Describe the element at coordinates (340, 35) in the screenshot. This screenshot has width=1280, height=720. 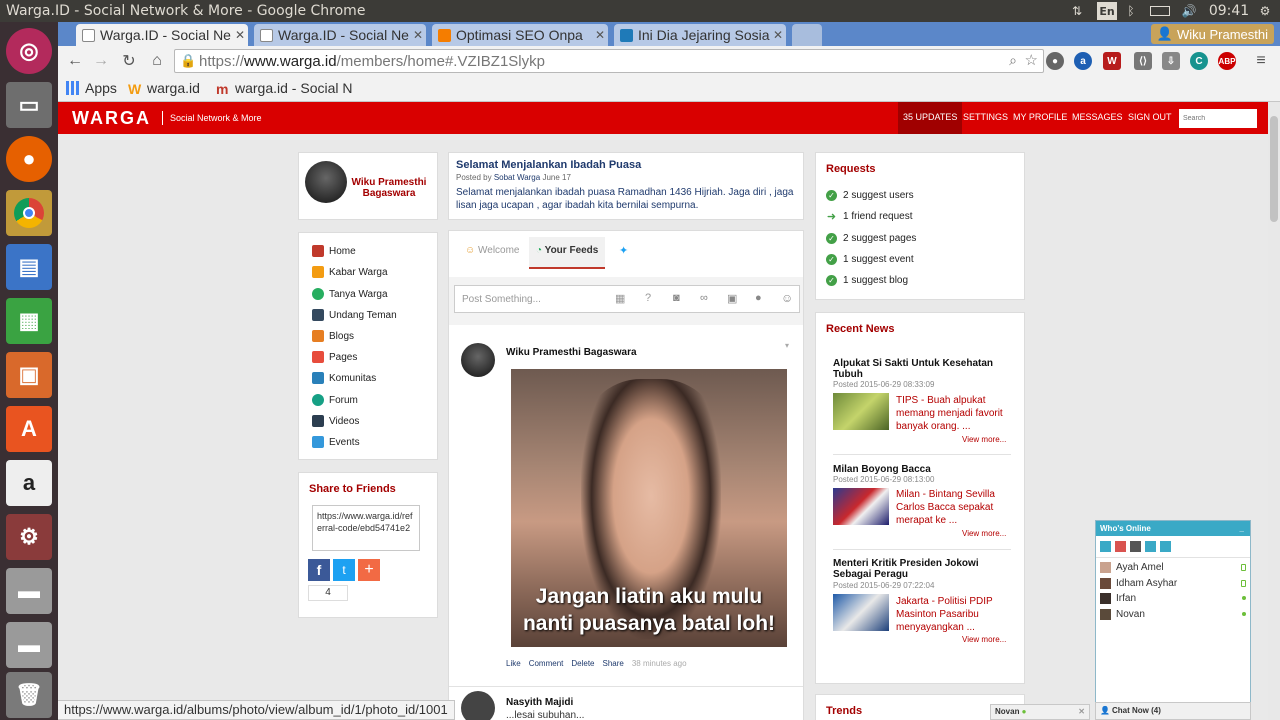
I see `tab-2: Warga.ID - Social Ne ✕` at that location.